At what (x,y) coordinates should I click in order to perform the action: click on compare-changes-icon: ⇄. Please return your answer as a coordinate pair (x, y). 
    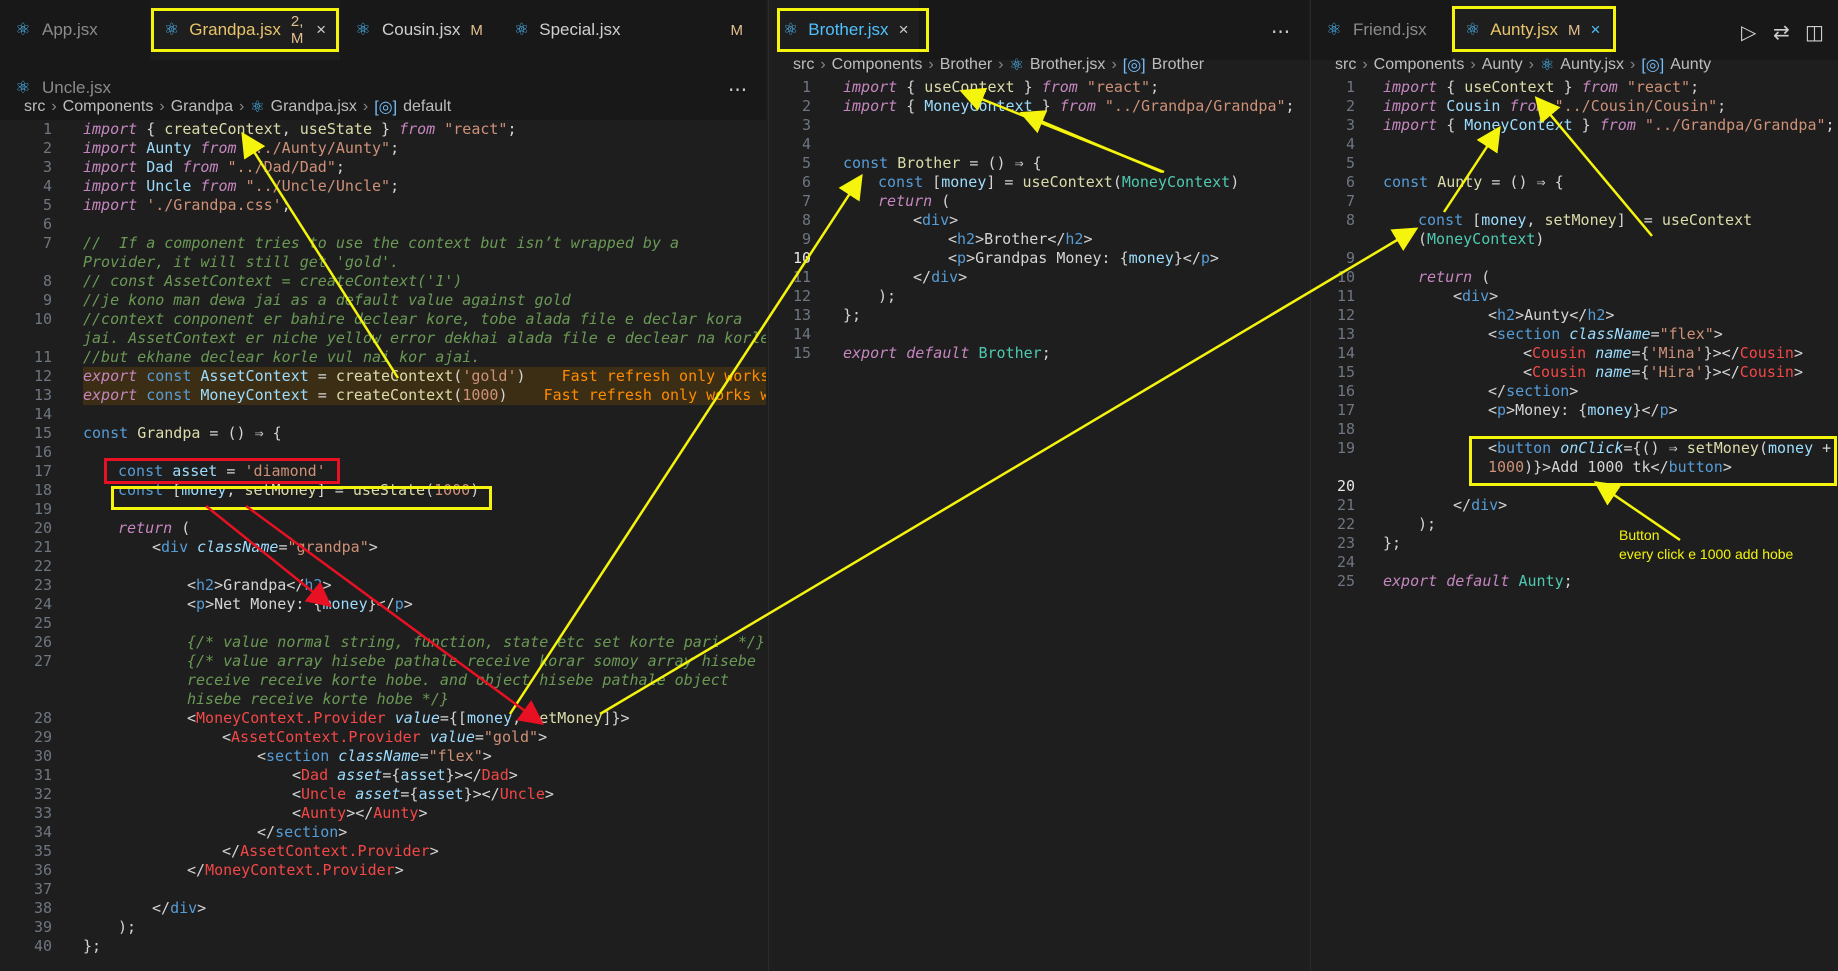
    Looking at the image, I should click on (1781, 32).